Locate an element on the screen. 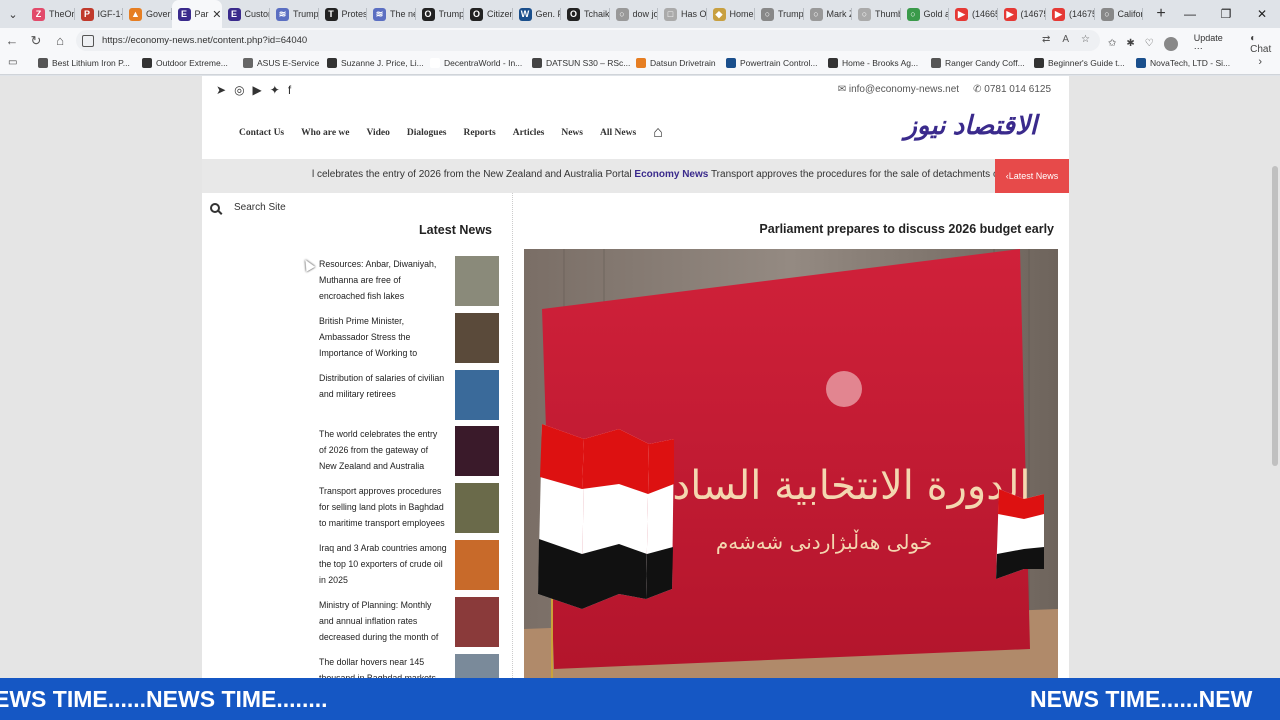 Image resolution: width=1280 pixels, height=720 pixels. restore-icon: ❐ is located at coordinates (1226, 14).